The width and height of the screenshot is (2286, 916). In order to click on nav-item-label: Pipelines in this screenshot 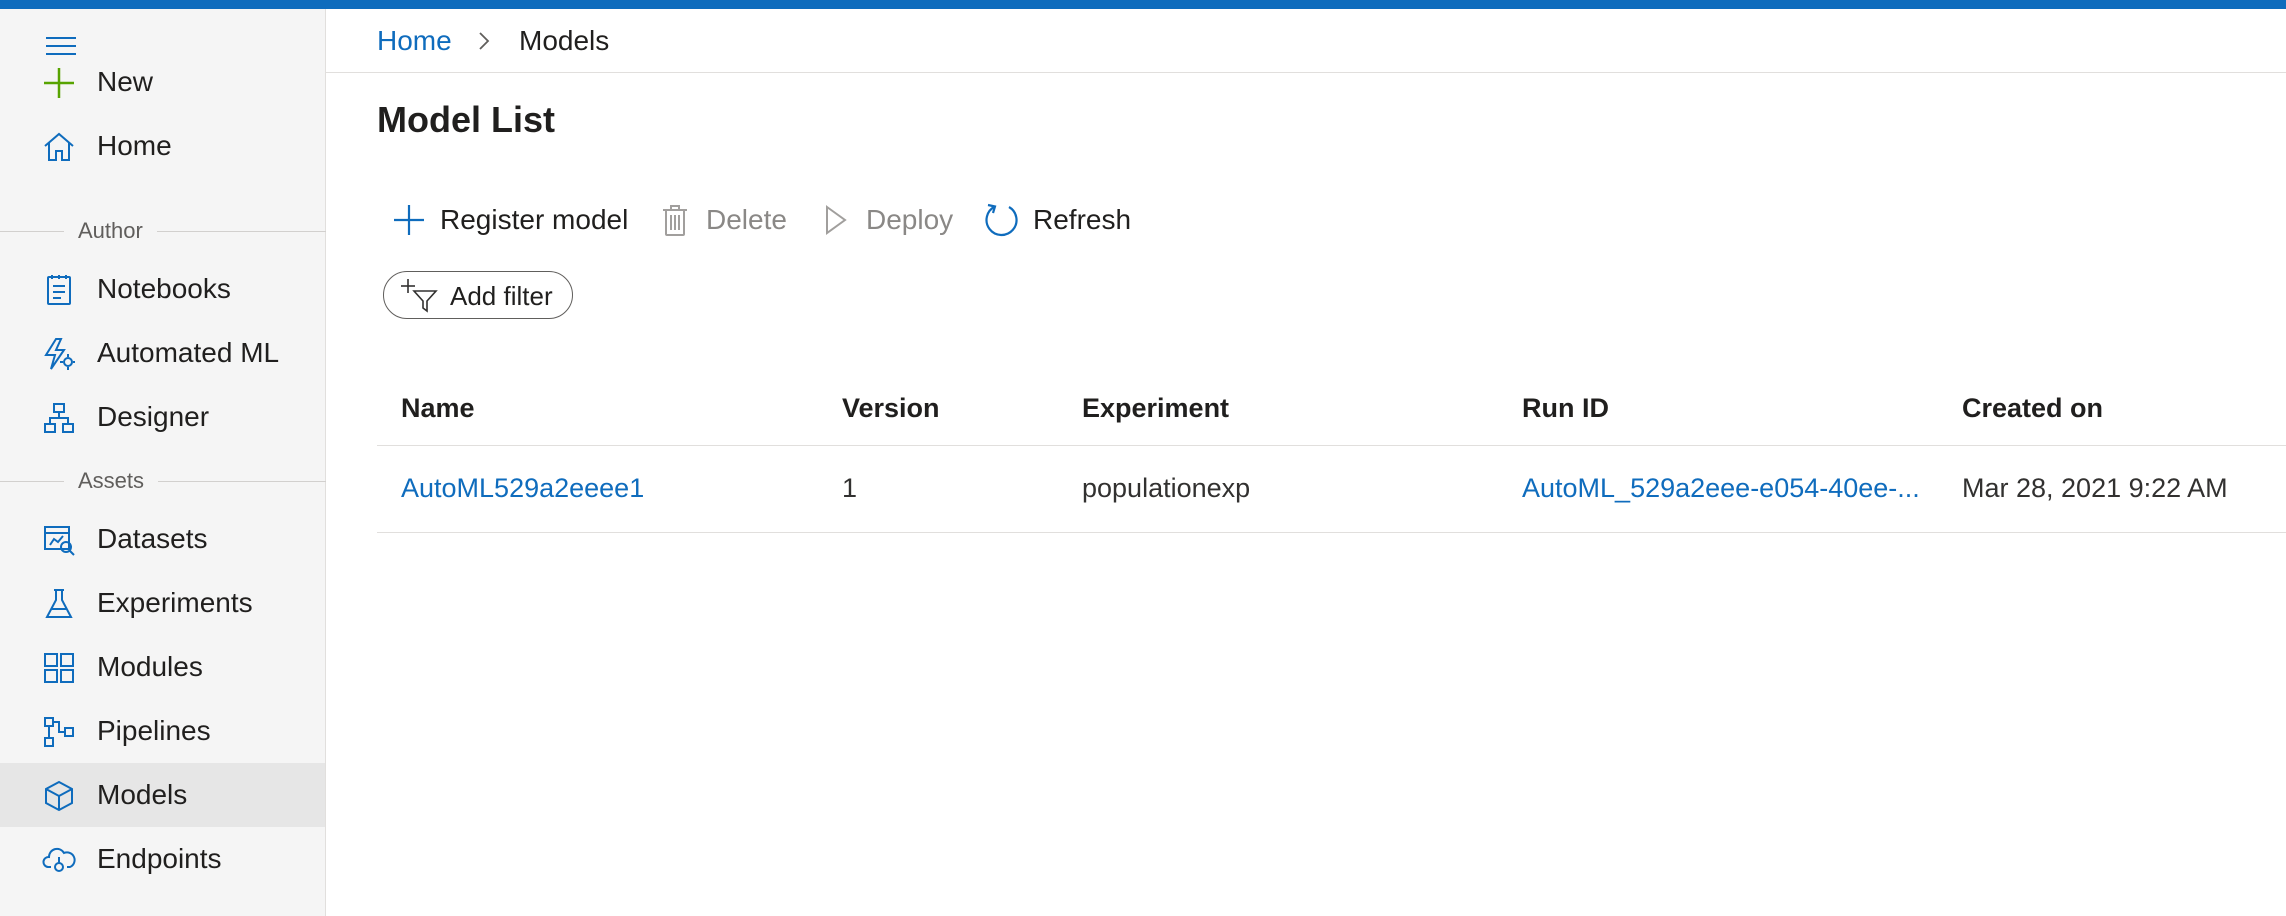, I will do `click(154, 730)`.